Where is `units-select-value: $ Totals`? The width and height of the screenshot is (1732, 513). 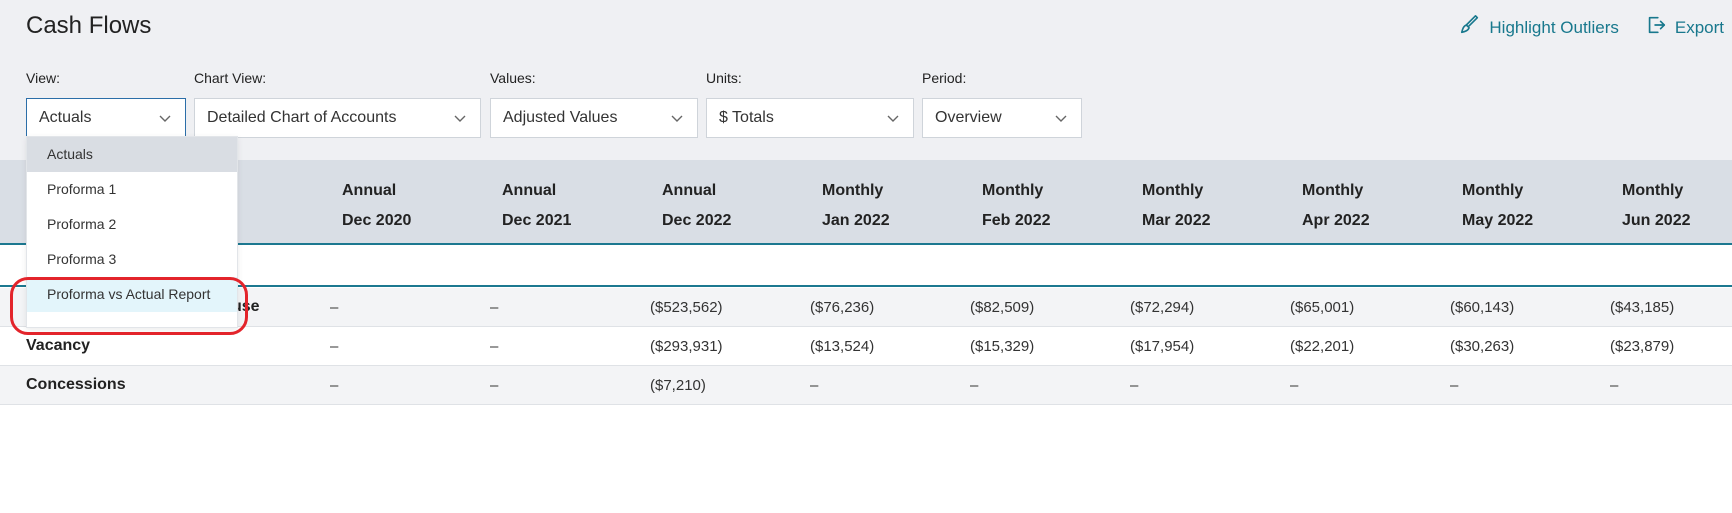
units-select-value: $ Totals is located at coordinates (746, 117).